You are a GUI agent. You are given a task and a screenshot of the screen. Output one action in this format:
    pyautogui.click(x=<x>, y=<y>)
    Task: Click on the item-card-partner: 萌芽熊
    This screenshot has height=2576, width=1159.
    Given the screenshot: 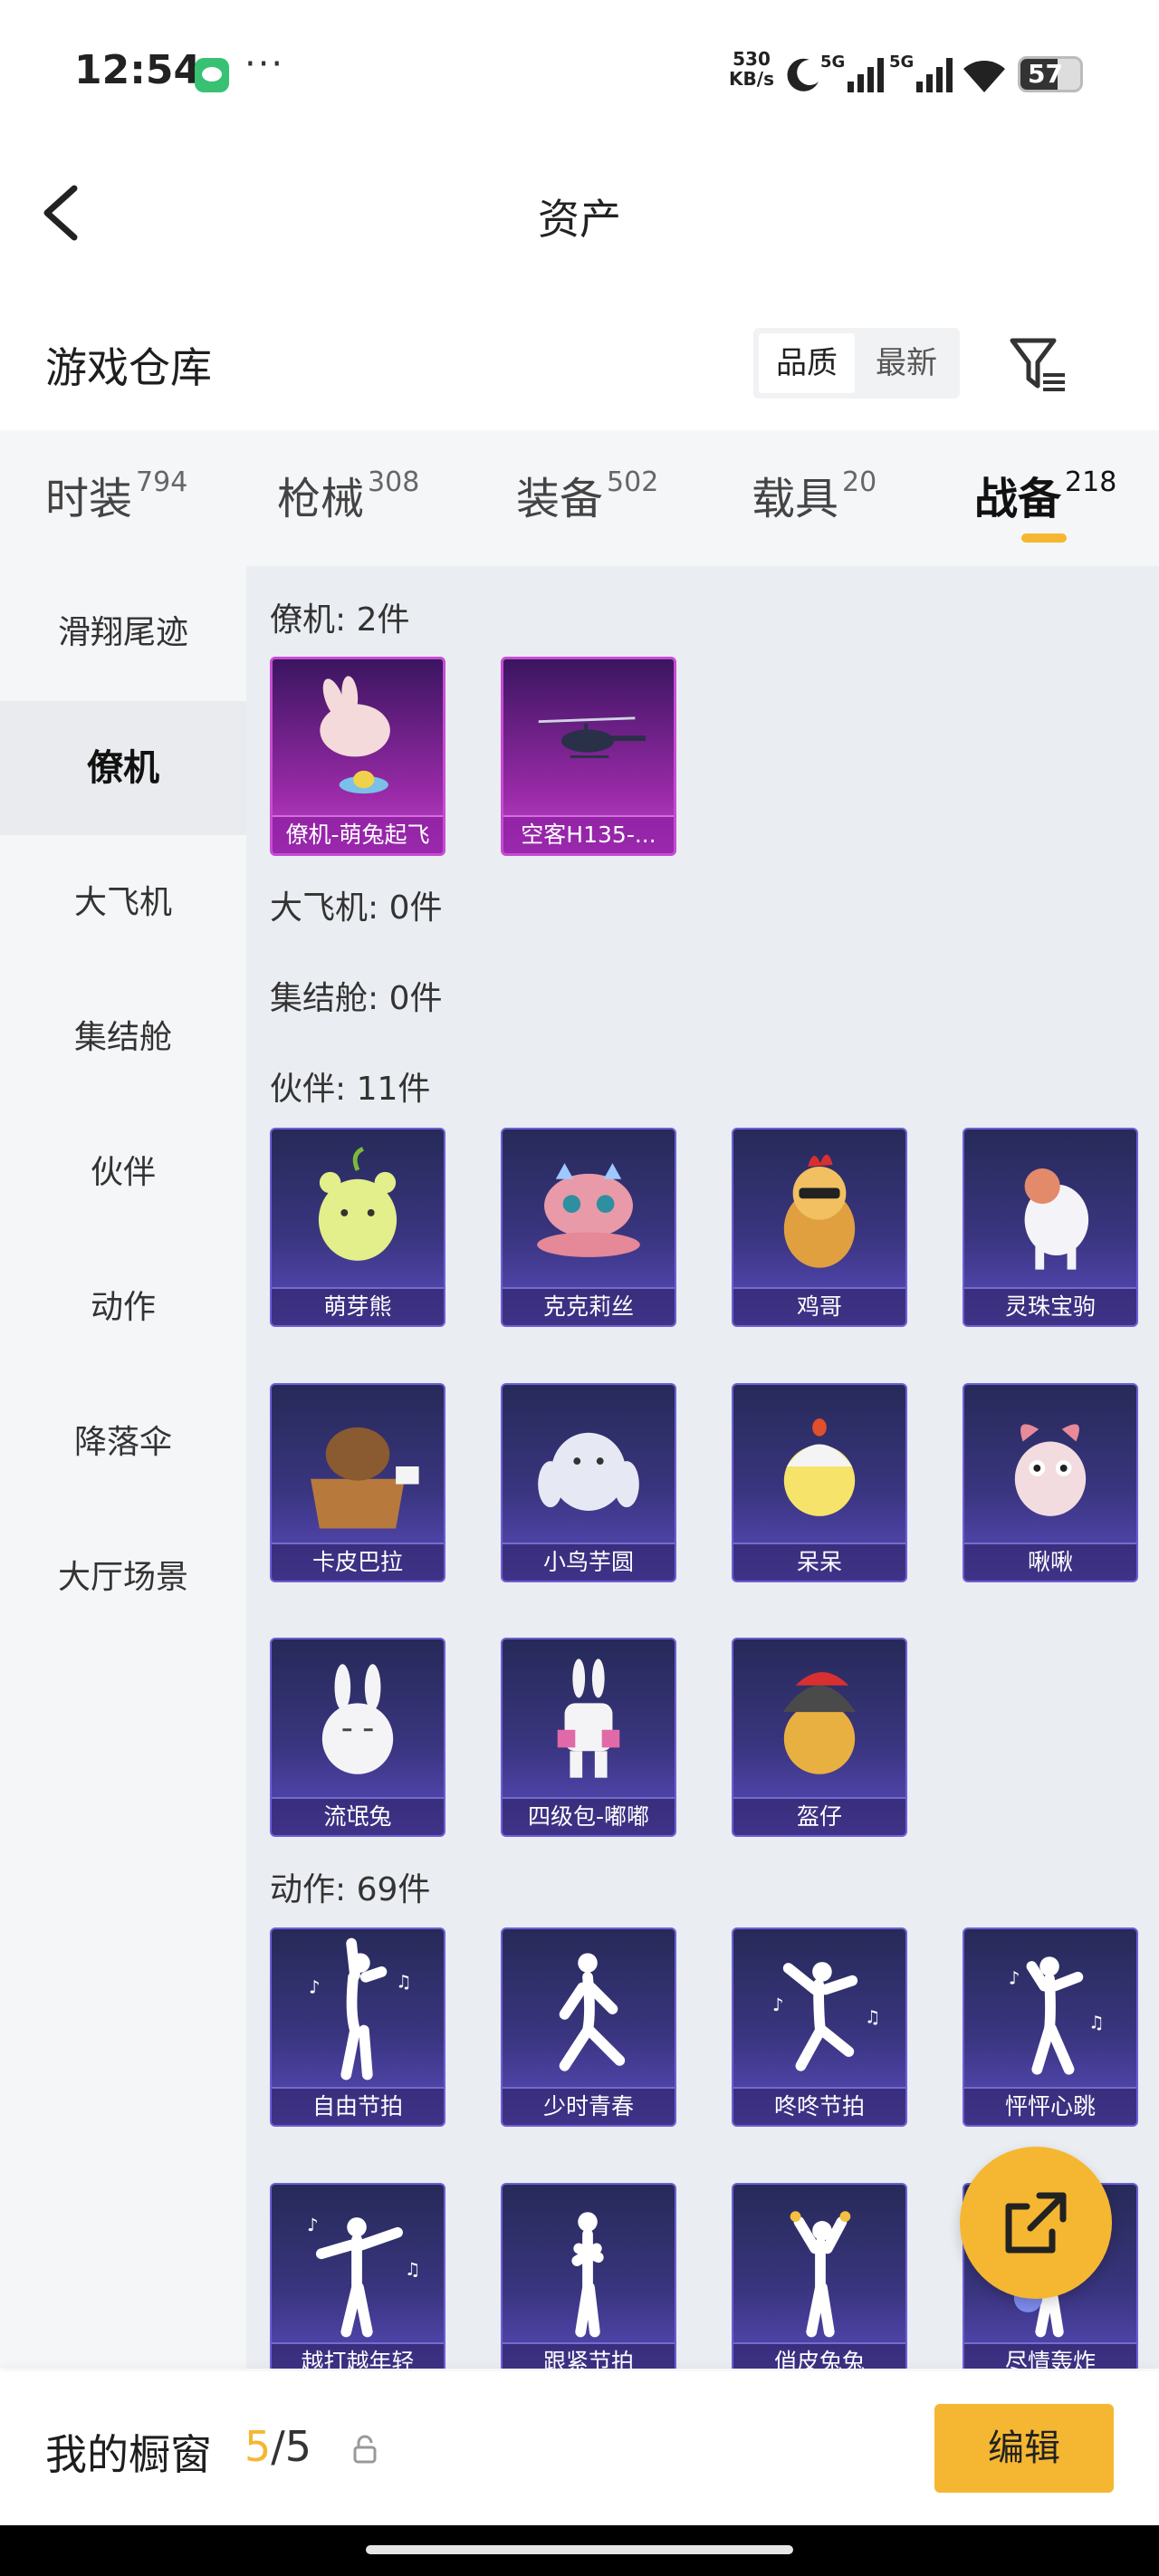 What is the action you would take?
    pyautogui.click(x=358, y=1227)
    